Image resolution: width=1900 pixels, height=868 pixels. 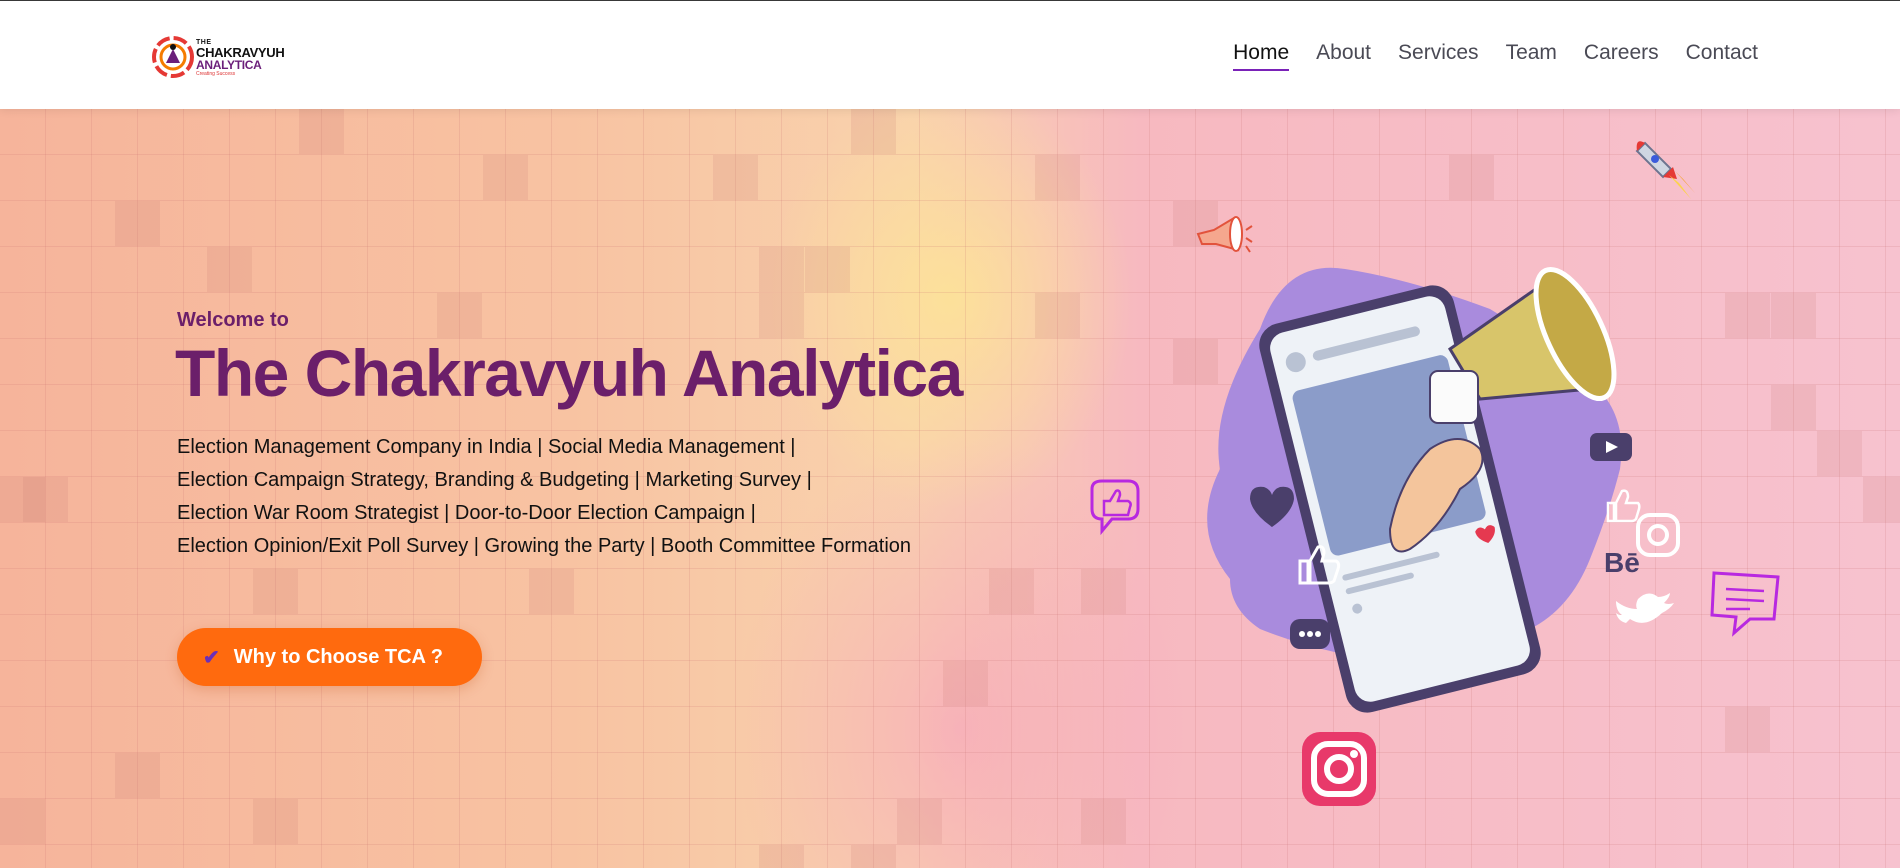 What do you see at coordinates (1261, 56) in the screenshot?
I see `nav-home: Home` at bounding box center [1261, 56].